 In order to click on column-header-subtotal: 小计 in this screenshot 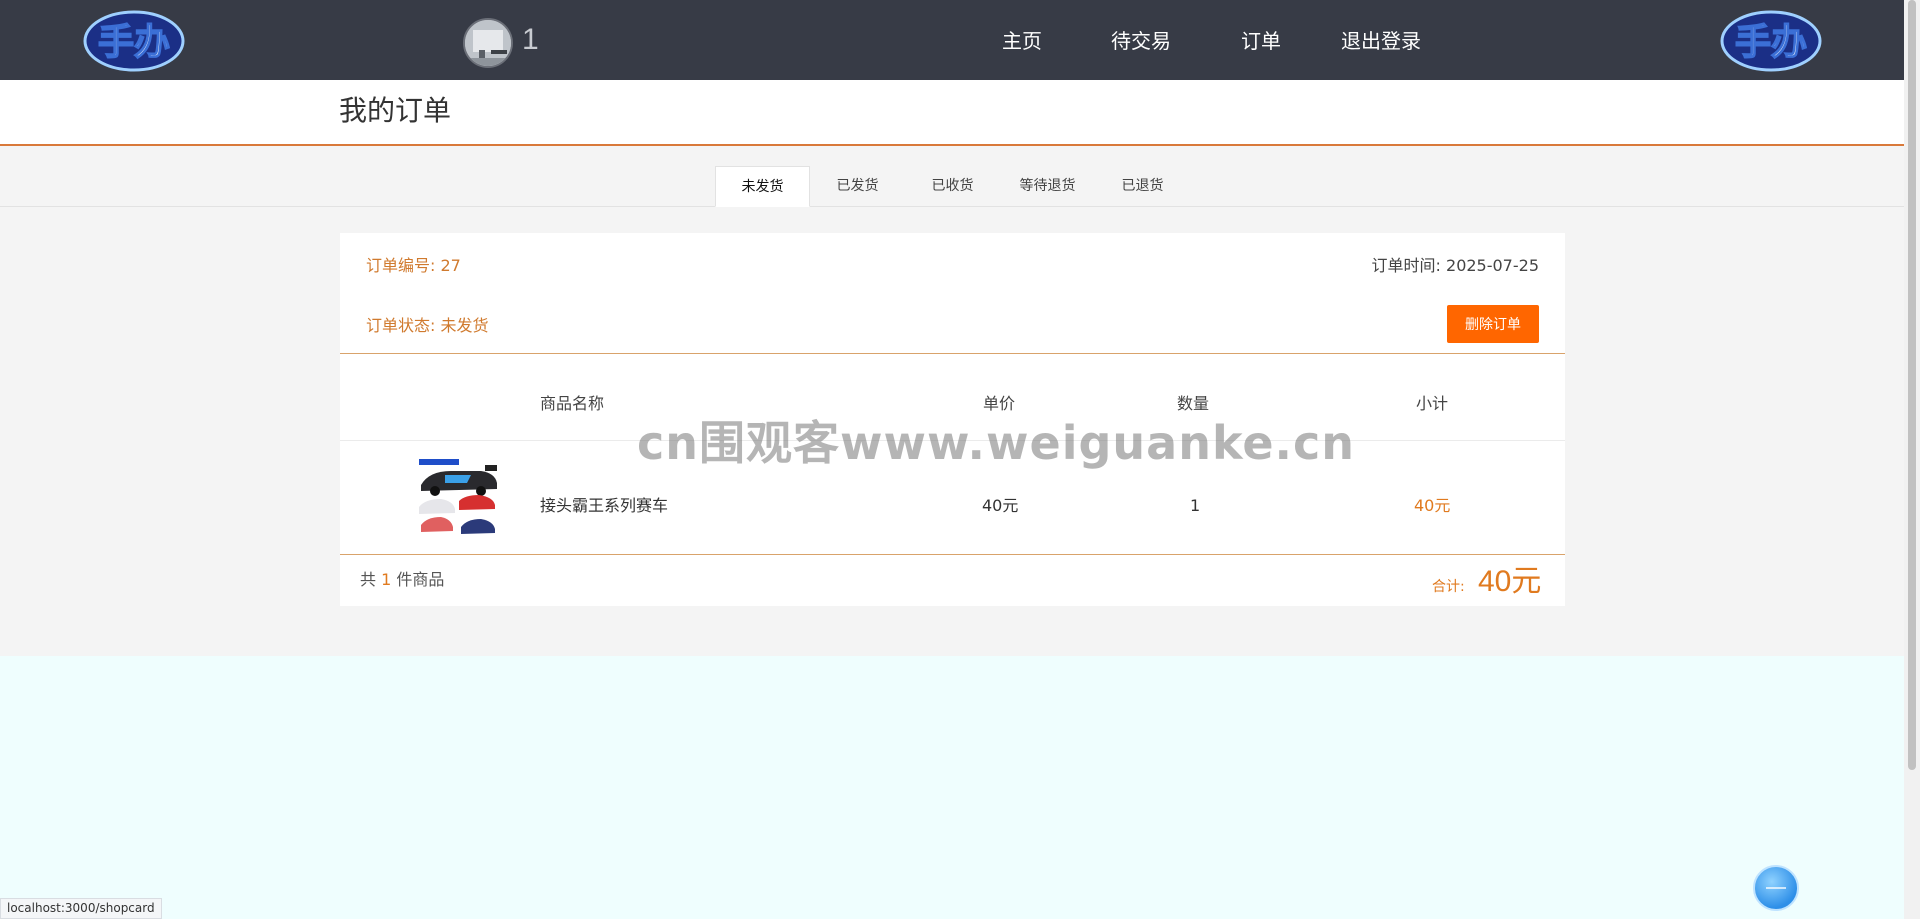, I will do `click(1432, 403)`.